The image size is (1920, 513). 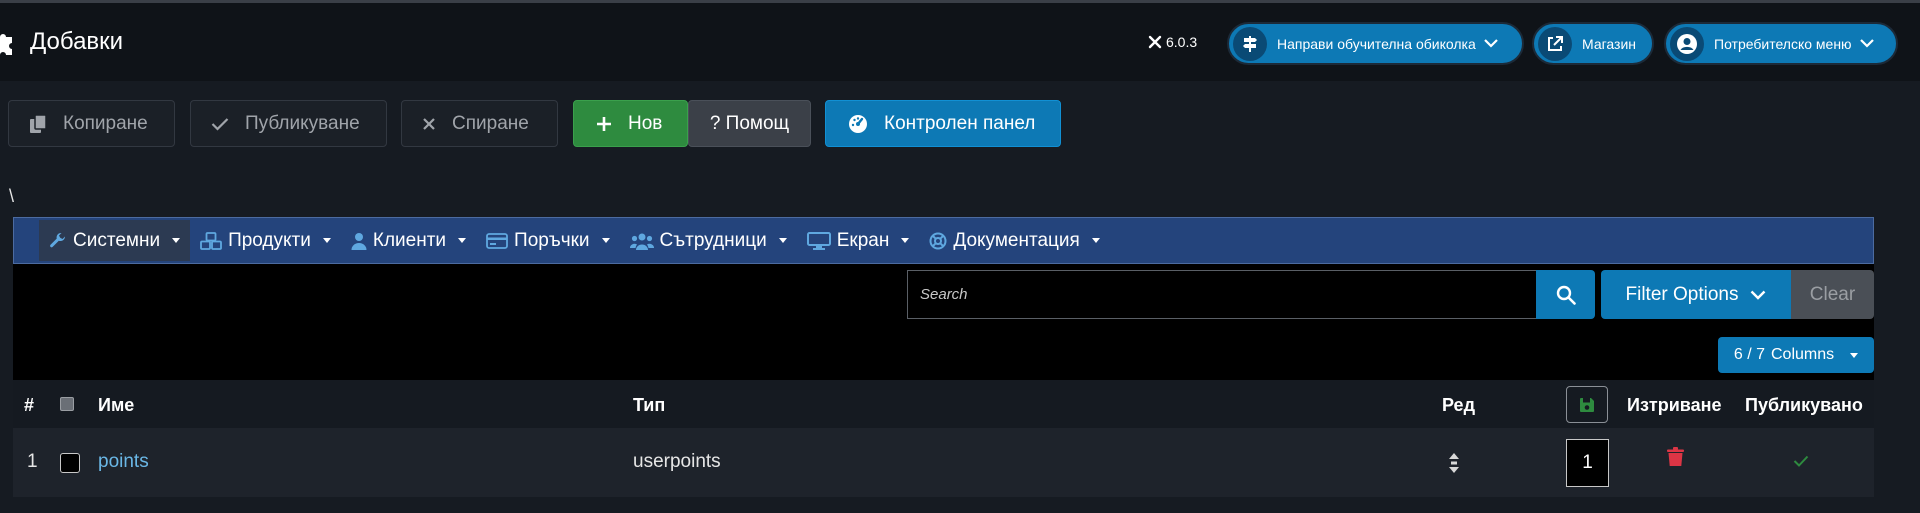 I want to click on page-heading: Добавки, so click(x=61, y=42).